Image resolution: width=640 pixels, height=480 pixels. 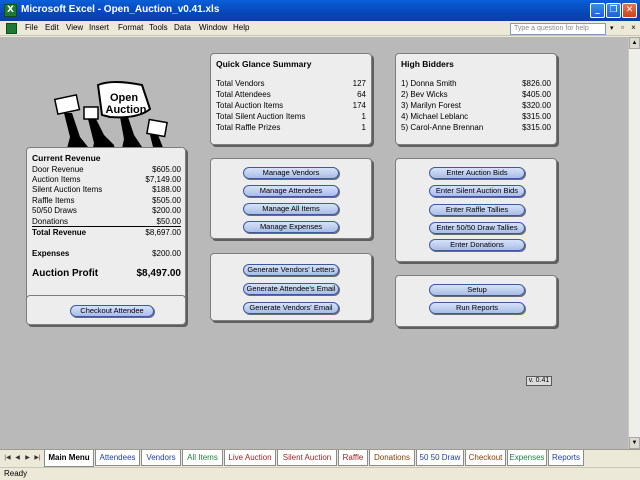 I want to click on status-text: Ready, so click(x=16, y=473).